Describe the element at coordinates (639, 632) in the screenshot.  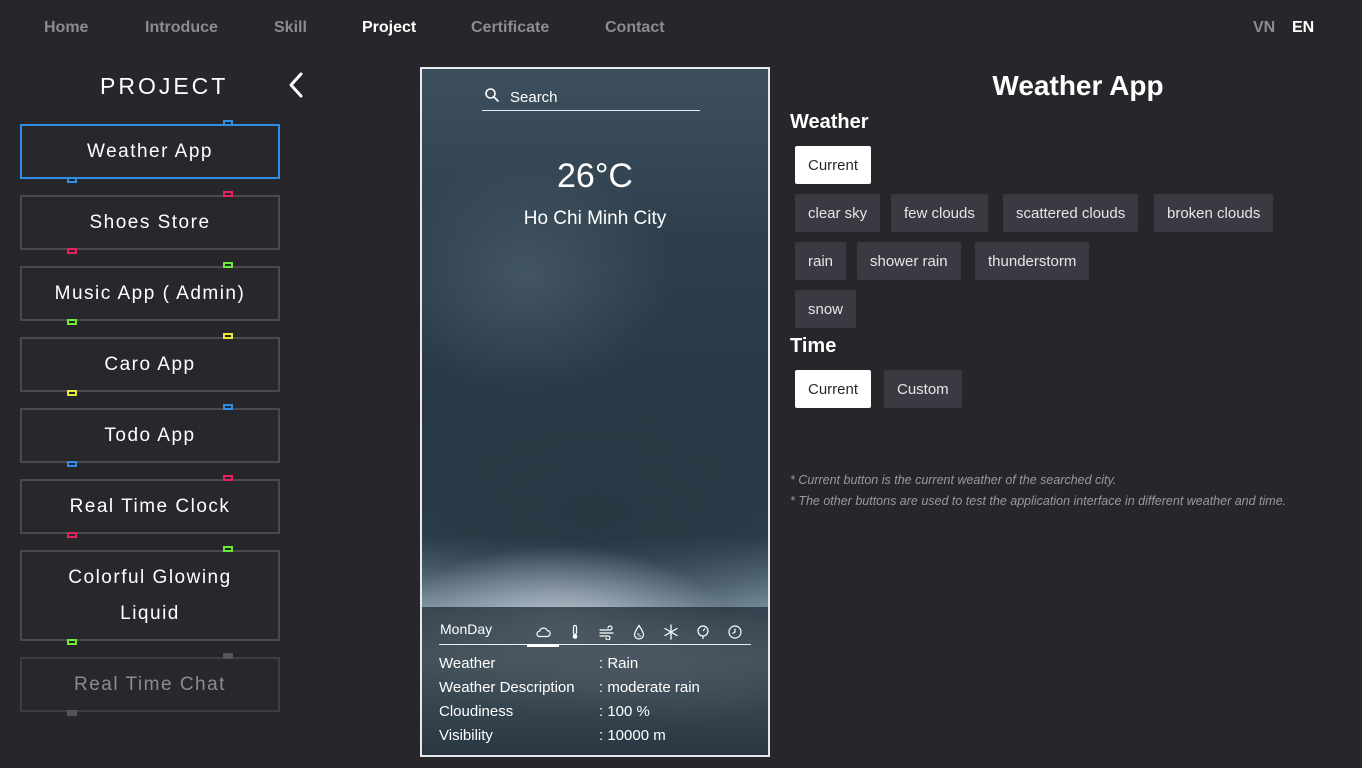
I see `humidity-icon: %` at that location.